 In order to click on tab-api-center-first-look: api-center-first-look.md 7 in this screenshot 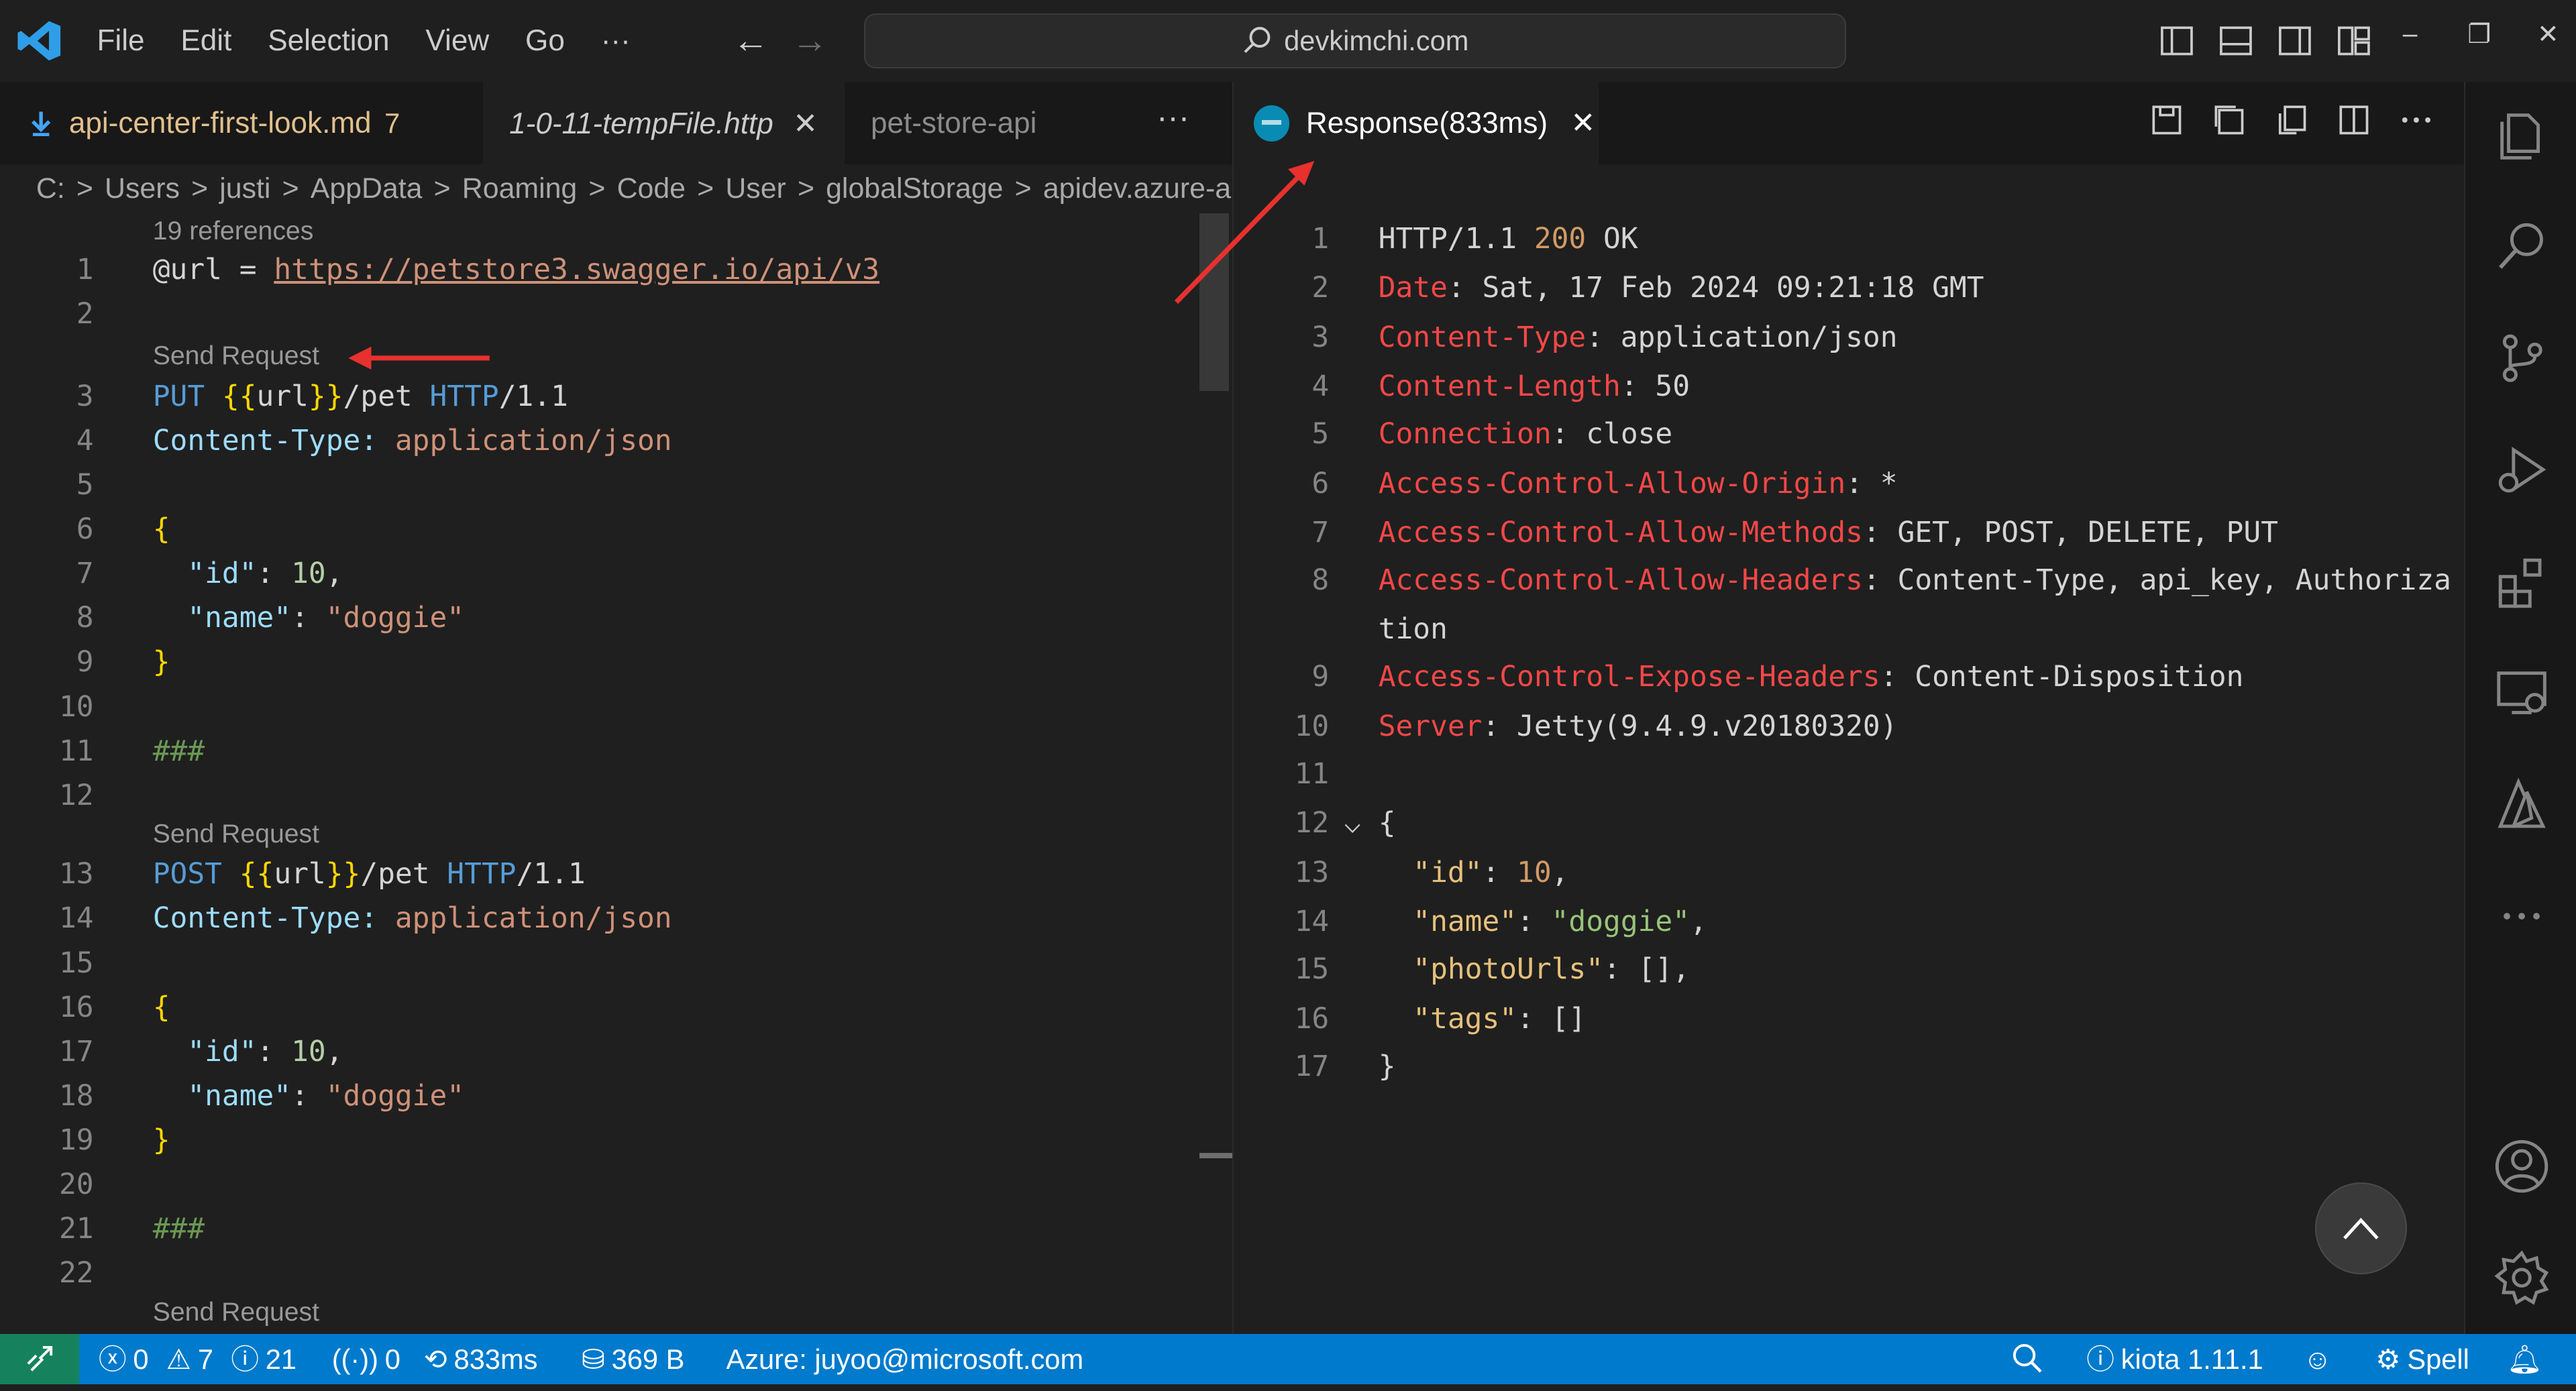, I will do `click(241, 123)`.